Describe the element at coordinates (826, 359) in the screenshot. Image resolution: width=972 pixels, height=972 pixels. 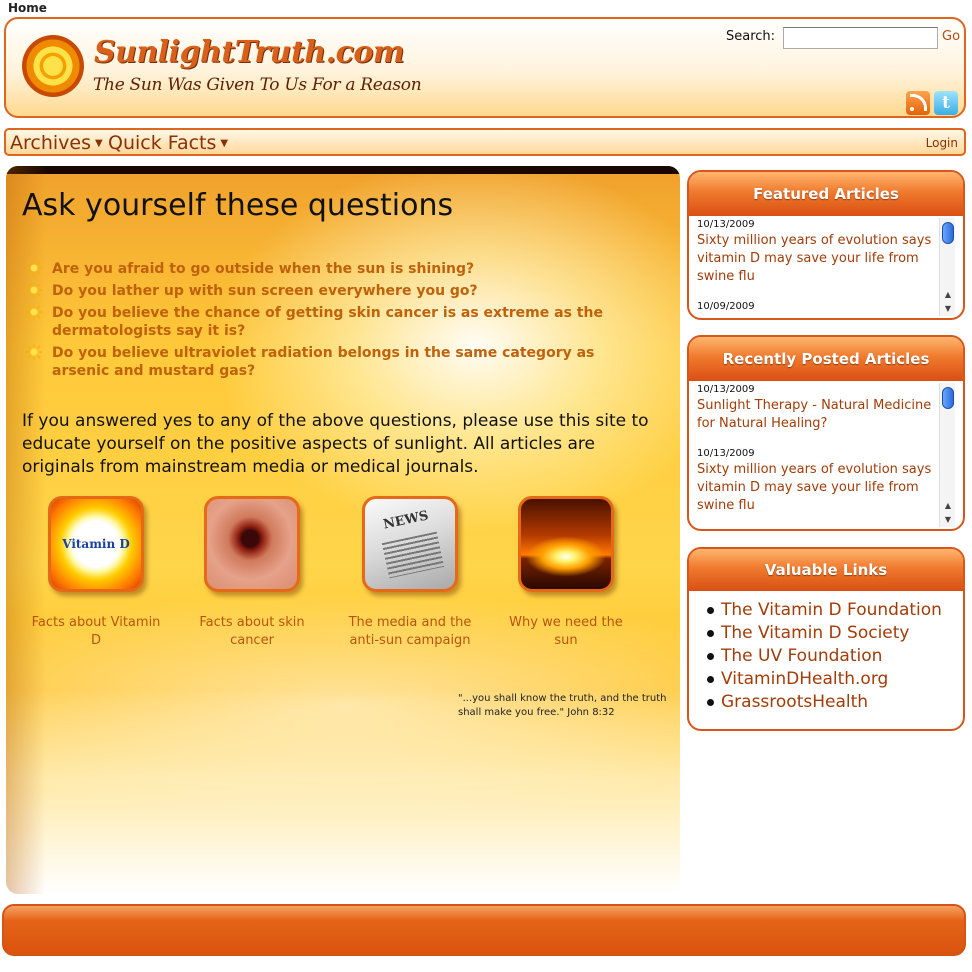
I see `recent-articles-heading: Recently Posted Articles` at that location.